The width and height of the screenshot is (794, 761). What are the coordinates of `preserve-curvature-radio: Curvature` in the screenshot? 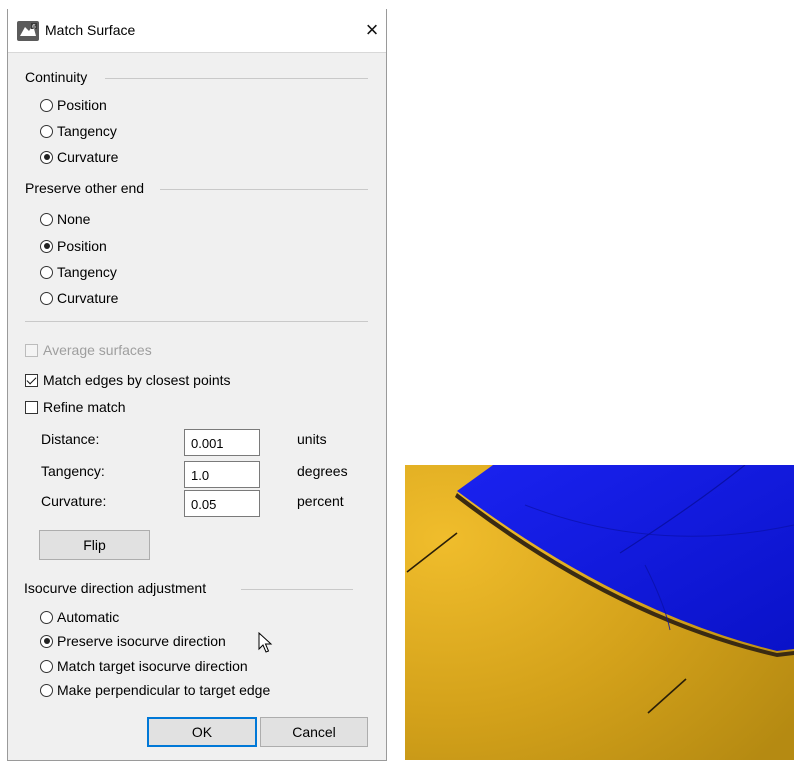 It's located at (79, 298).